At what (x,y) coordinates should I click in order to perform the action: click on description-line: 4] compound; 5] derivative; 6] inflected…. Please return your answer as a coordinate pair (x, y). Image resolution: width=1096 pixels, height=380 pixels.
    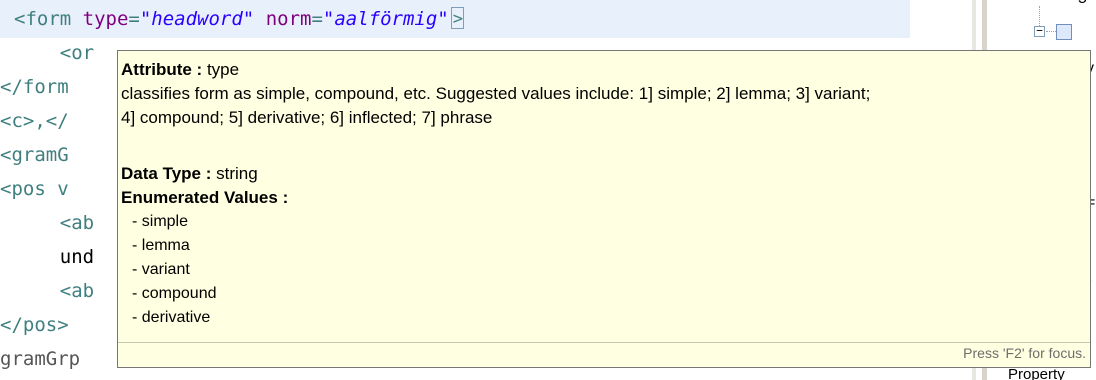
    Looking at the image, I should click on (307, 117).